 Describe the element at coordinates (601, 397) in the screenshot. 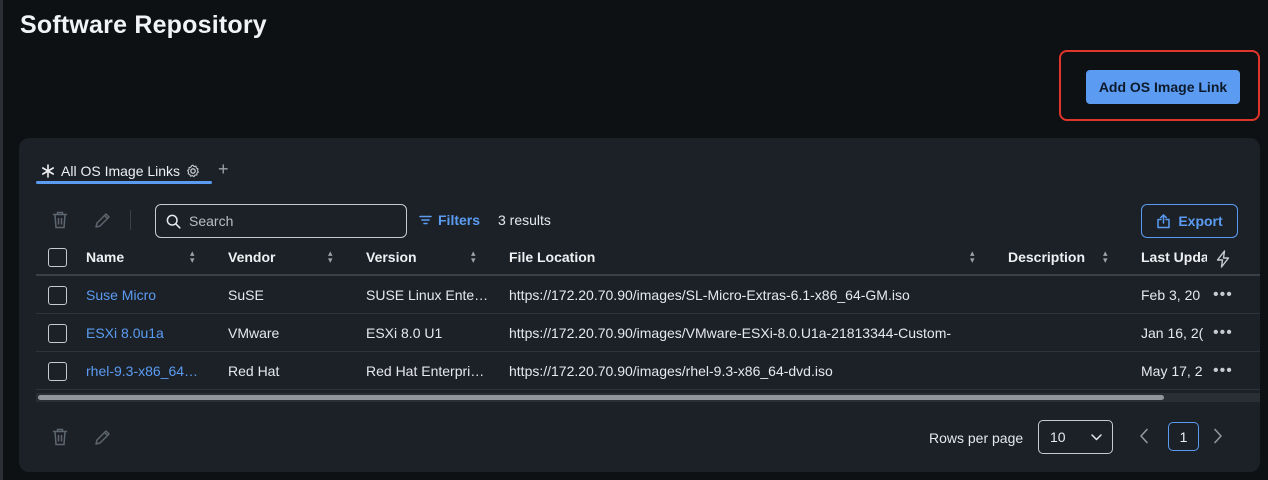

I see `scrollbar-thumb` at that location.